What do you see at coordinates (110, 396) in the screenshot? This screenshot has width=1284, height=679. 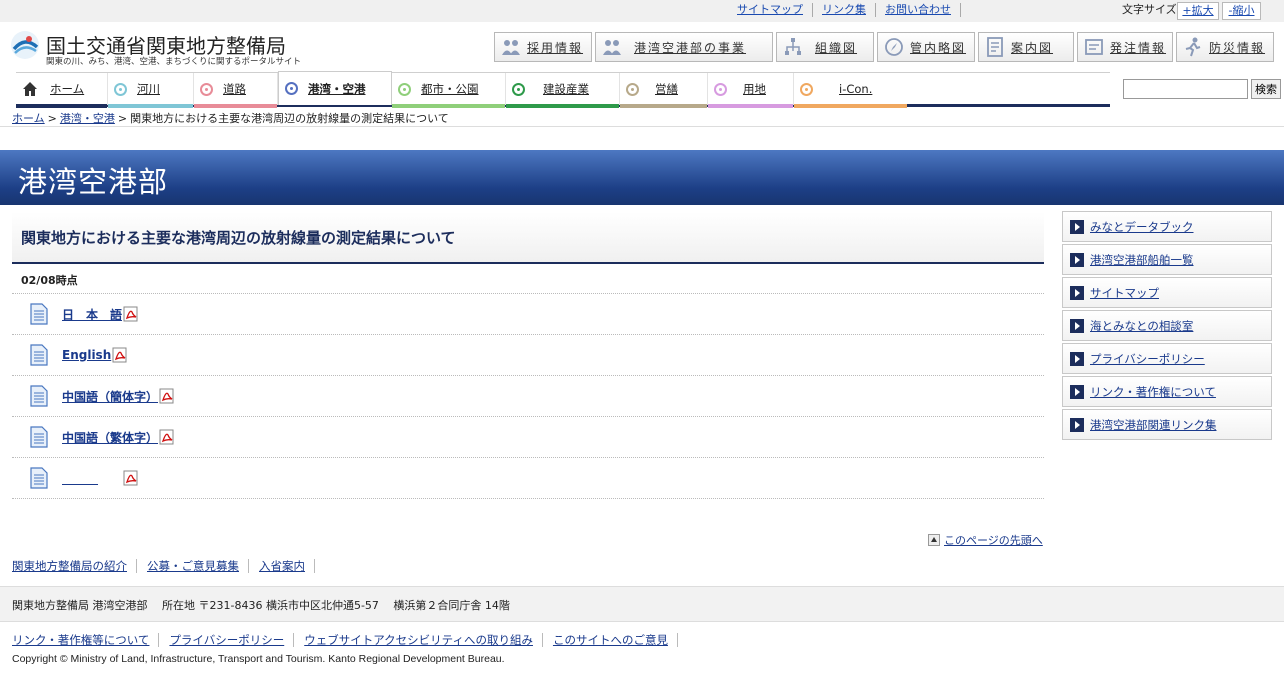 I see `document-link-chinese-simplified: 中国語（簡体字）` at bounding box center [110, 396].